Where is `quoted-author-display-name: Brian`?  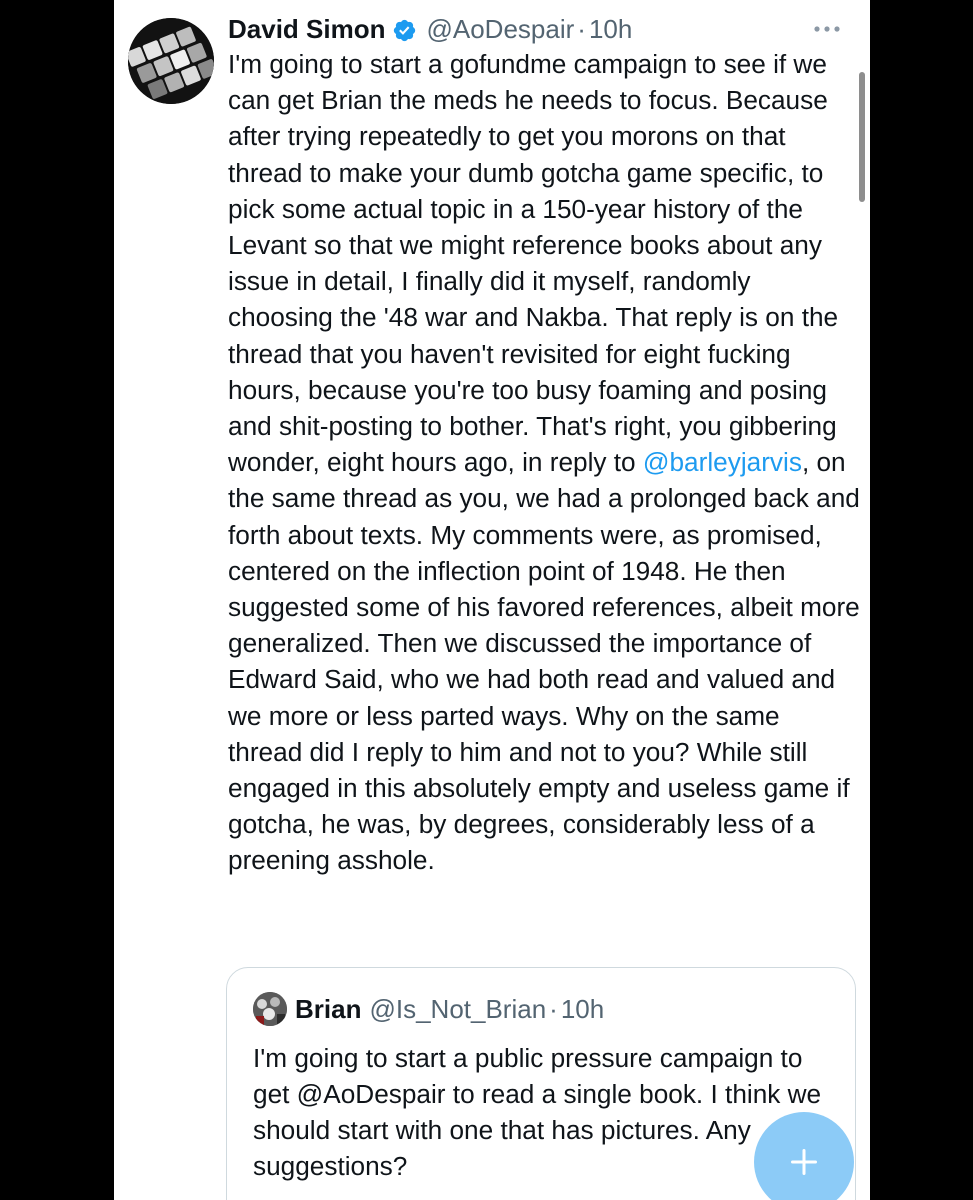 quoted-author-display-name: Brian is located at coordinates (328, 1009).